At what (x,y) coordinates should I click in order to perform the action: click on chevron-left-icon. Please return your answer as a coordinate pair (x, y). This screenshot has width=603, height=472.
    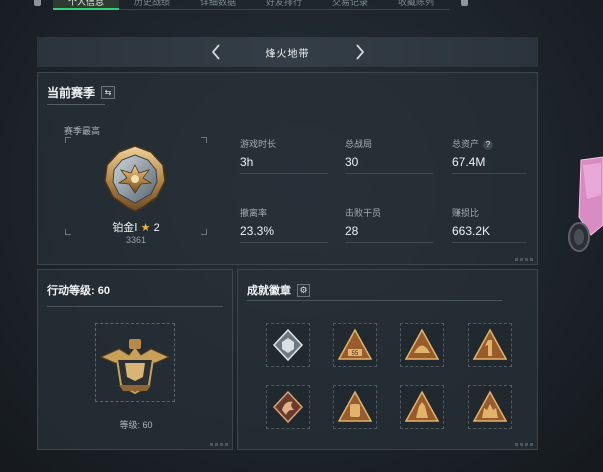
    Looking at the image, I should click on (215, 52).